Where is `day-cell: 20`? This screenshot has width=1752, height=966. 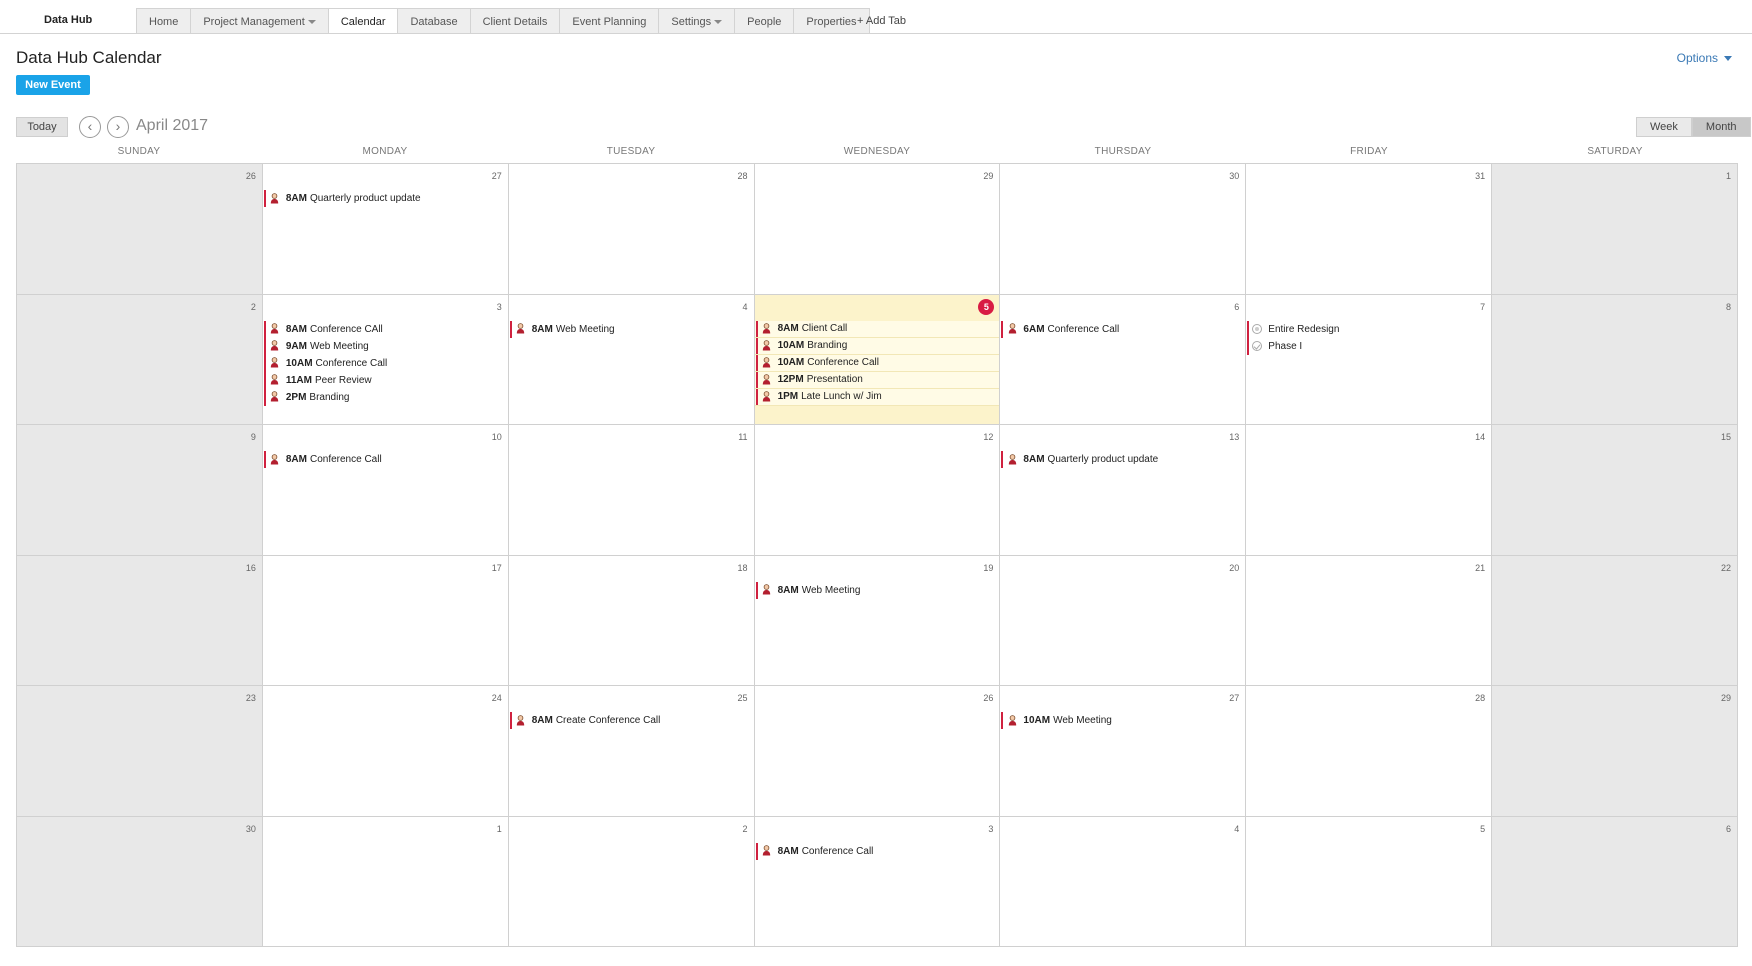 day-cell: 20 is located at coordinates (1123, 620).